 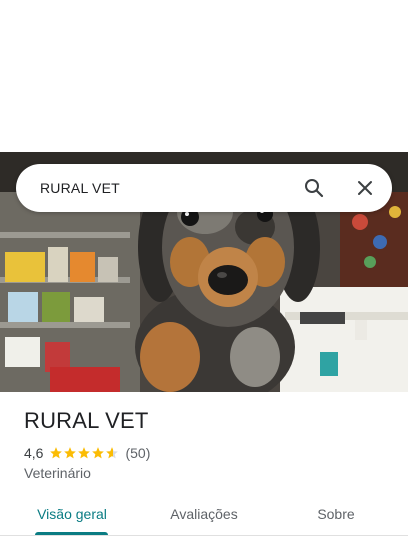 I want to click on review-count: (50), so click(x=137, y=453).